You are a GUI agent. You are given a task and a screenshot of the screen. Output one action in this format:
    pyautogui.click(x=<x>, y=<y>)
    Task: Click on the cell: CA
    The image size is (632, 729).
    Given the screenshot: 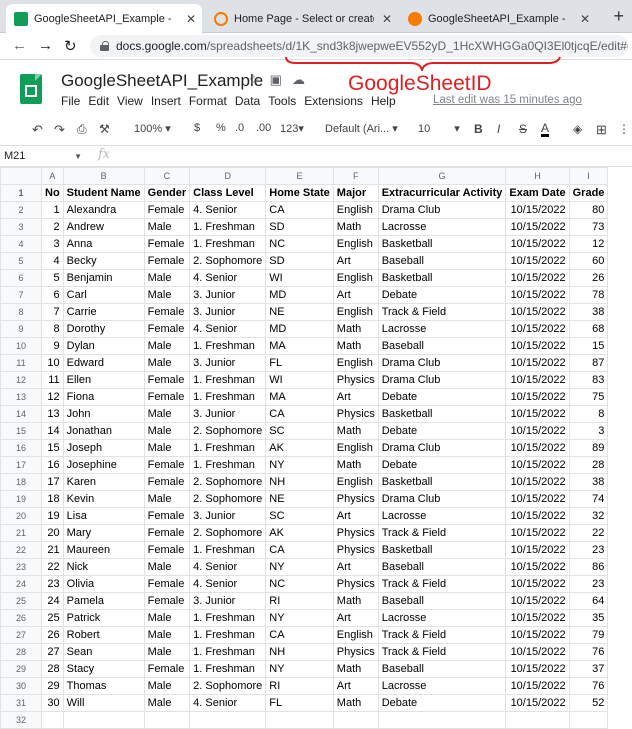 What is the action you would take?
    pyautogui.click(x=299, y=635)
    